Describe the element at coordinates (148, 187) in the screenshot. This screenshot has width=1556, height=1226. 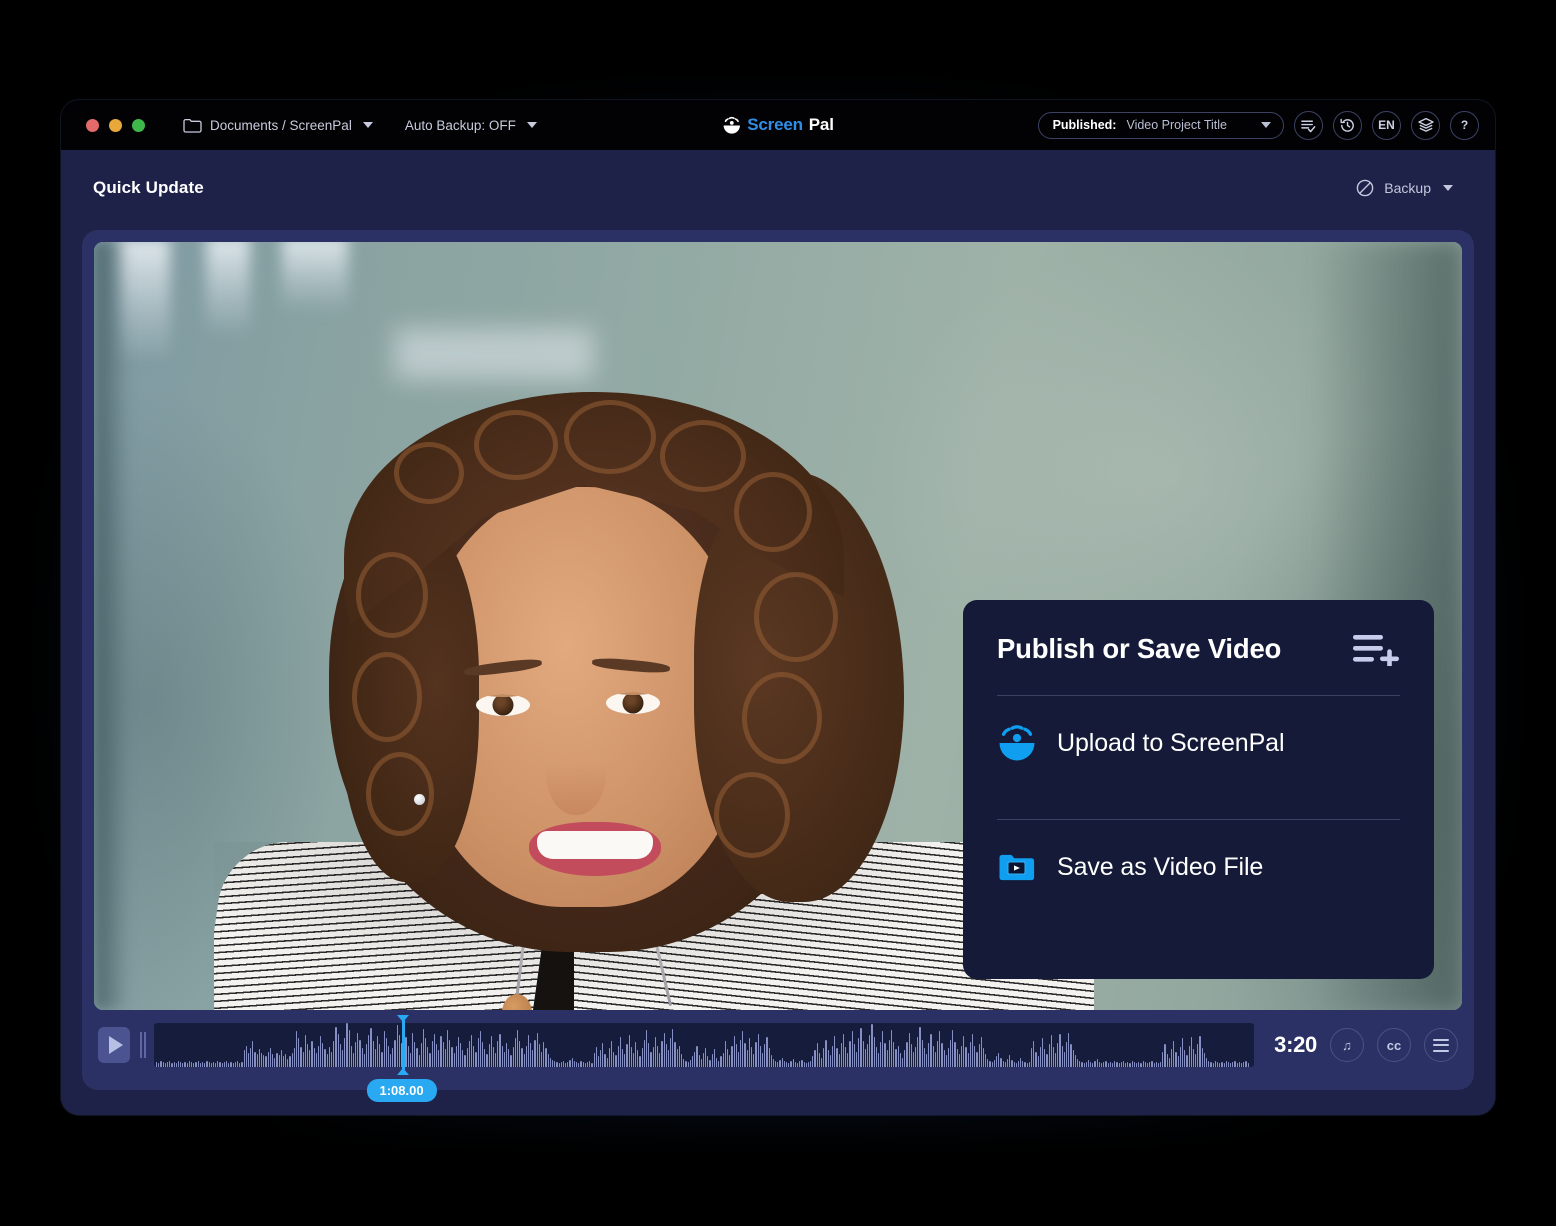
I see `page-title: Quick Update` at that location.